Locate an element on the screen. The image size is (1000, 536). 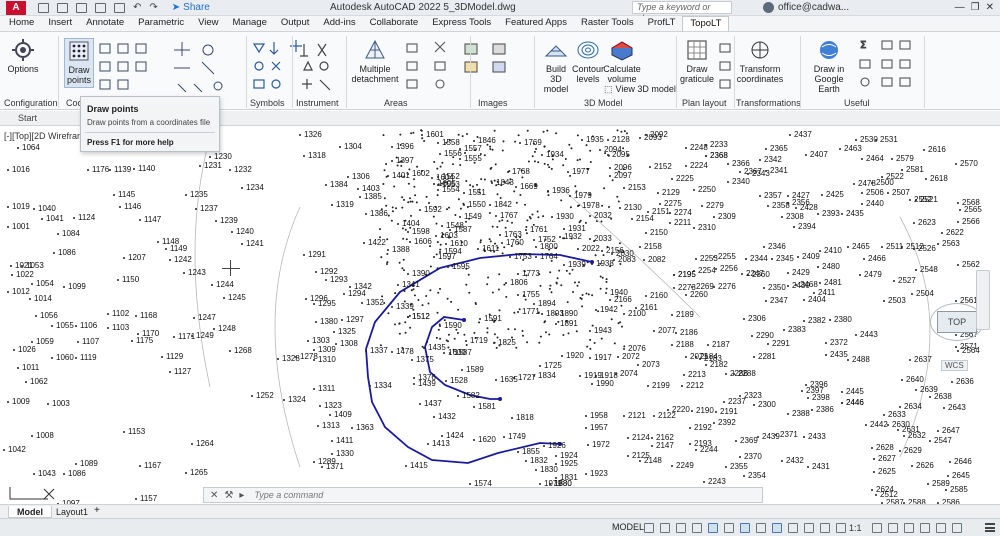
tab-add-ins: Add-ins is located at coordinates (339, 23).